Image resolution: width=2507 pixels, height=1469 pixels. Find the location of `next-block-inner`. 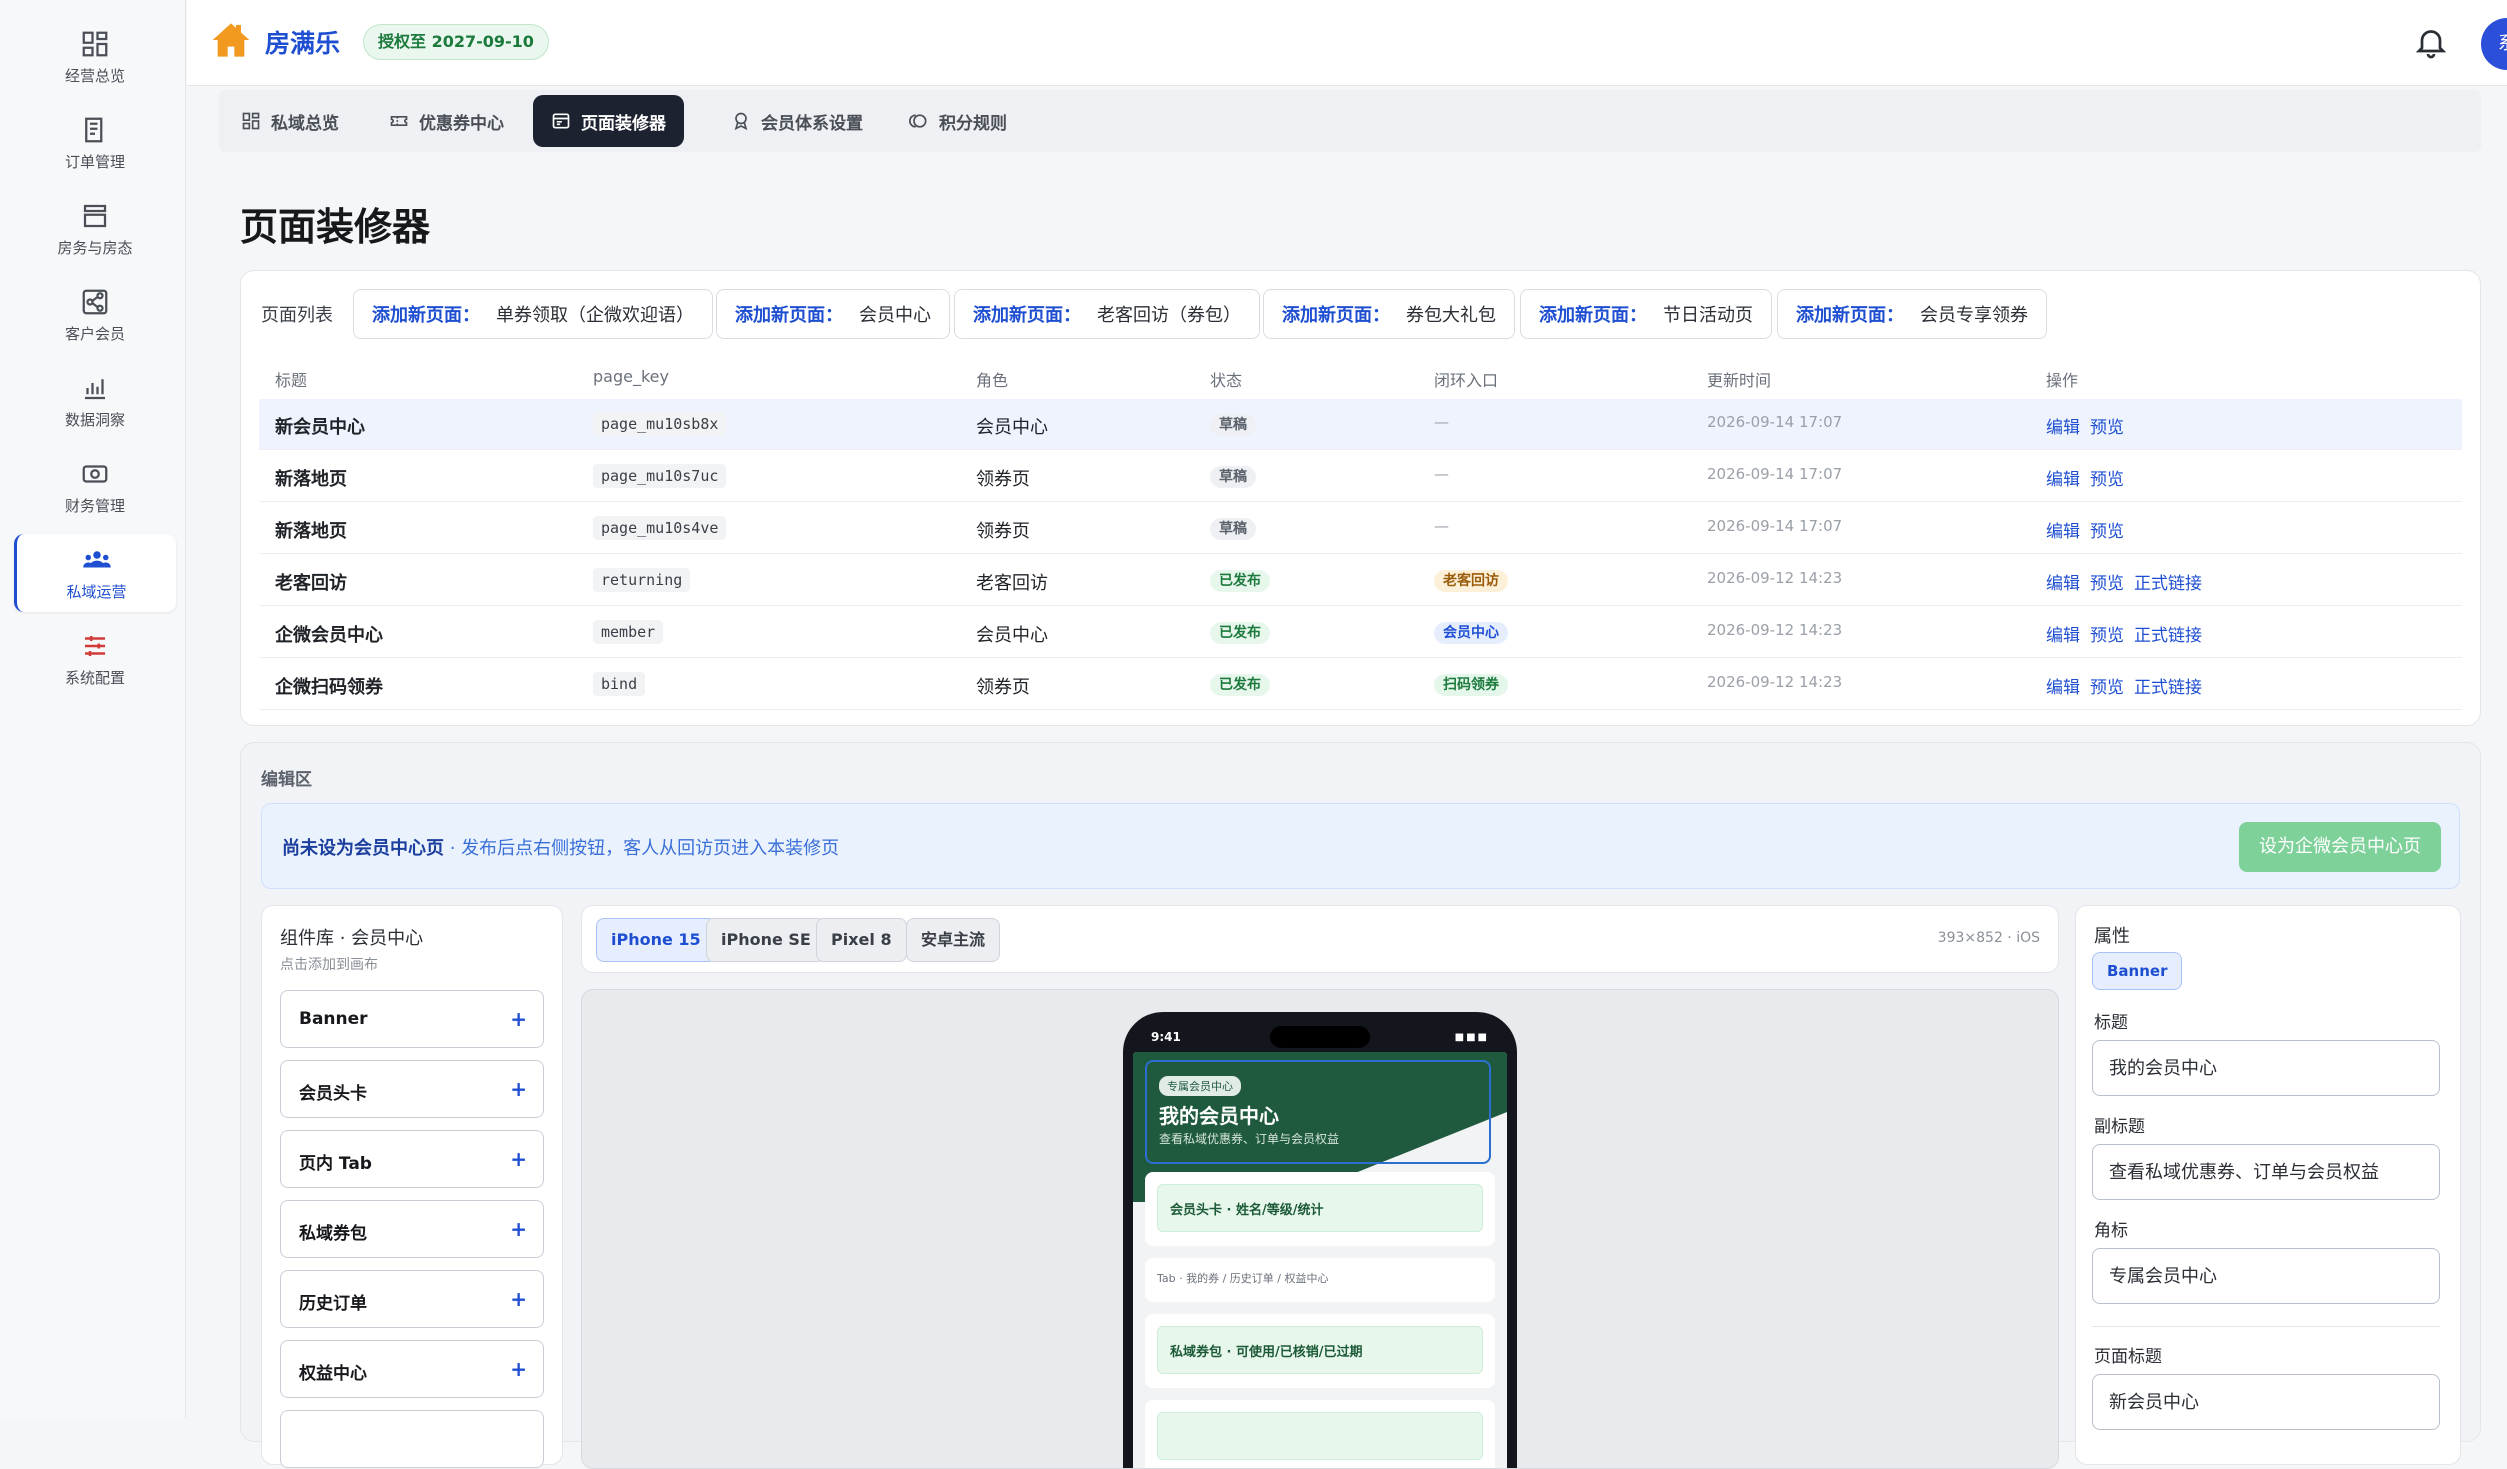

next-block-inner is located at coordinates (1320, 1436).